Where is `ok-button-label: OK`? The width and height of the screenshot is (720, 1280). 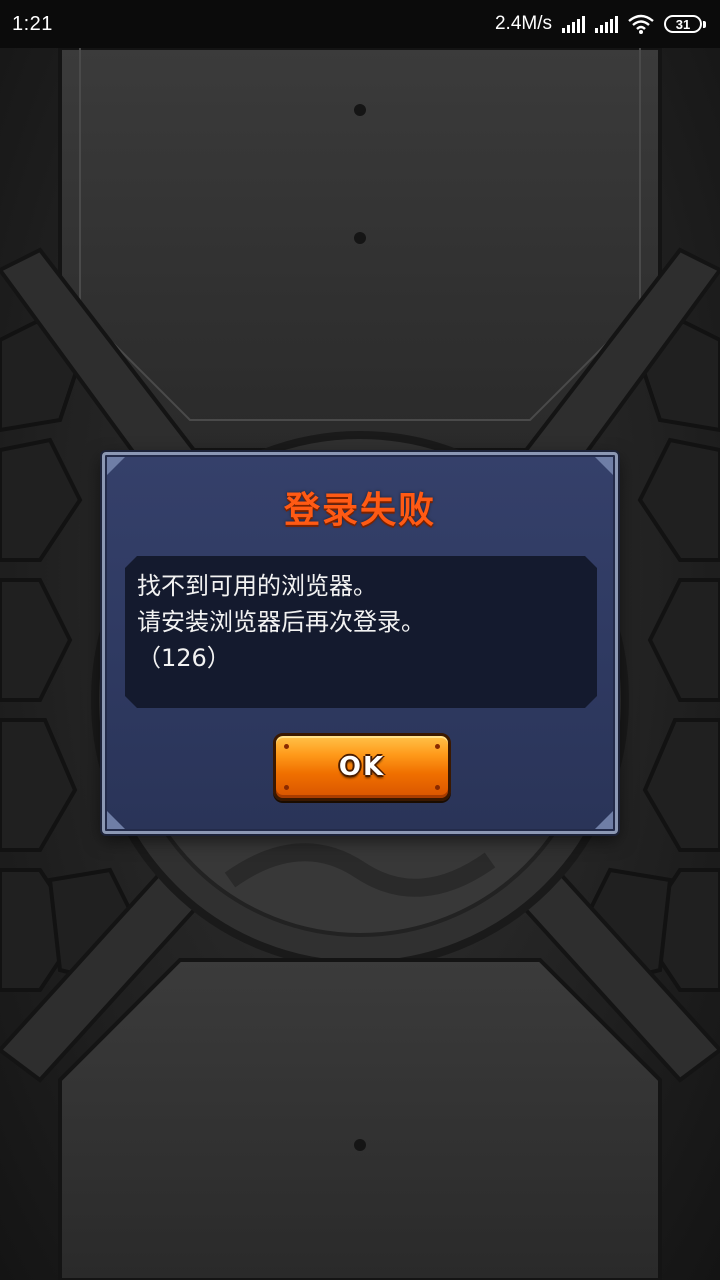 ok-button-label: OK is located at coordinates (362, 767).